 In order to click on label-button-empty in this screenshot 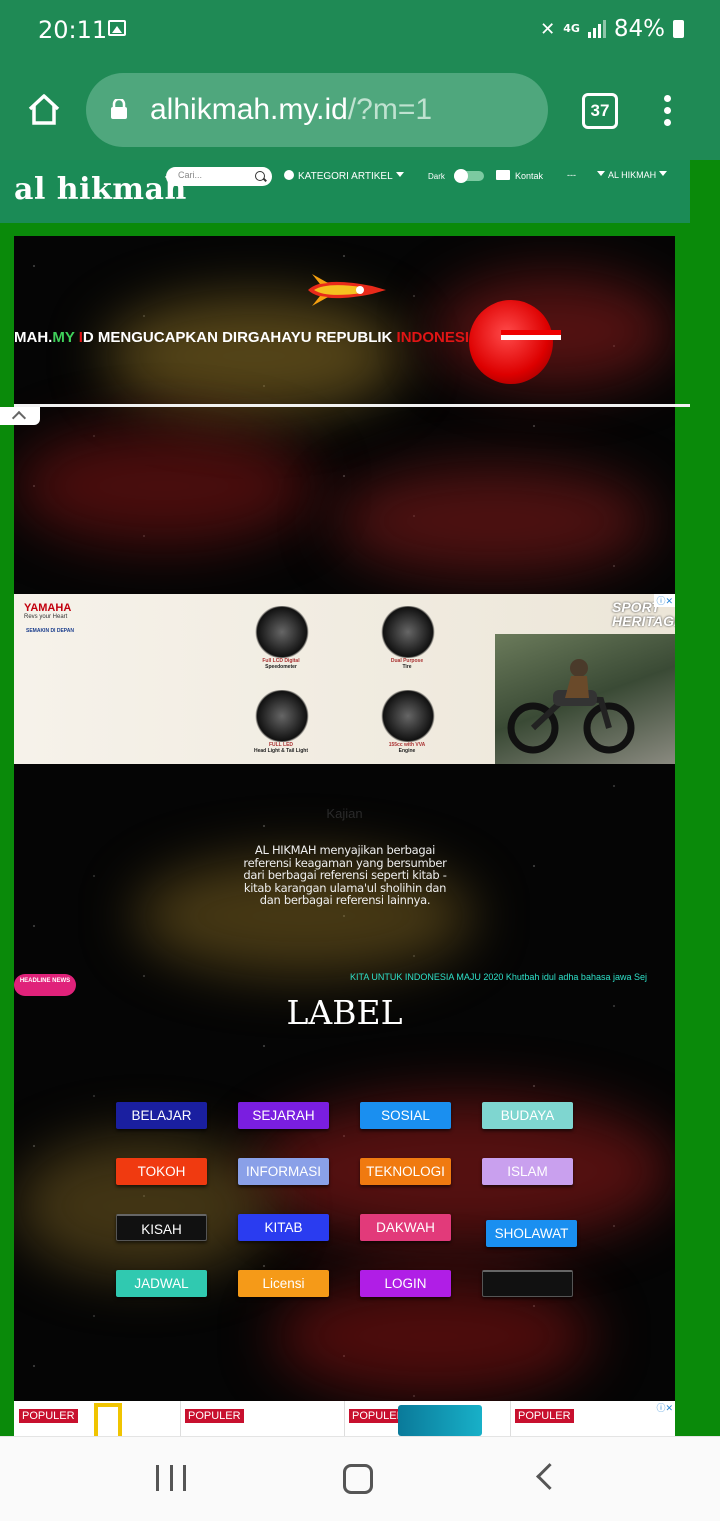, I will do `click(527, 1283)`.